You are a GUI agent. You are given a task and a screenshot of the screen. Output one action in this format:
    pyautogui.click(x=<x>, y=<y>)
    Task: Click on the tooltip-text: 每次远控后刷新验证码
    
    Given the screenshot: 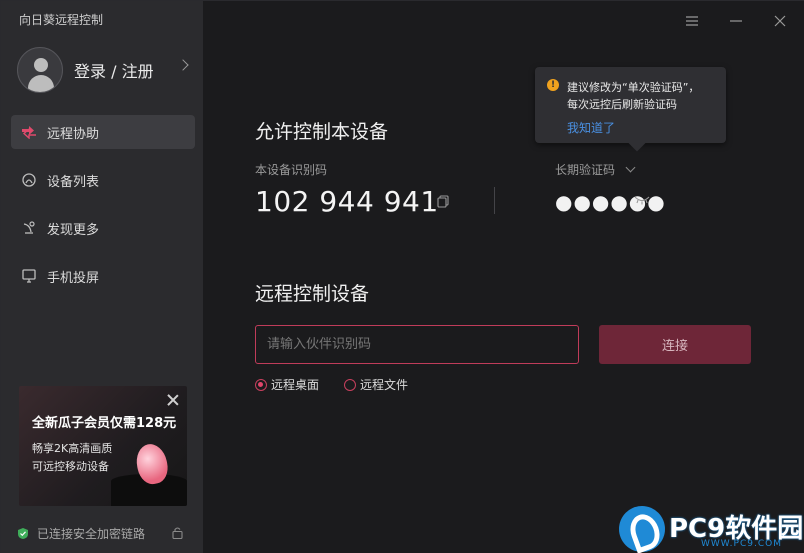 What is the action you would take?
    pyautogui.click(x=622, y=104)
    